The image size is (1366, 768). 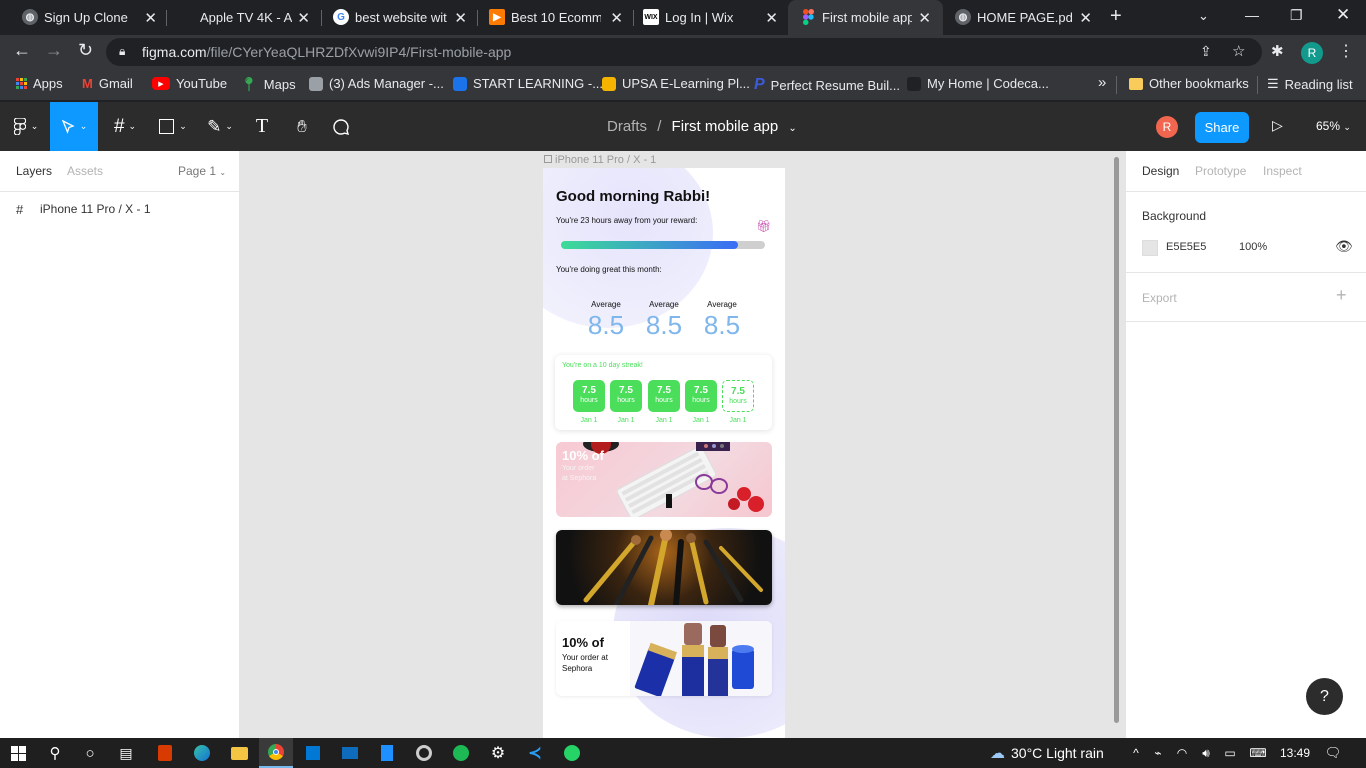 What do you see at coordinates (664, 479) in the screenshot?
I see `promo-card-keyboard: 10% of Your order at Sephora` at bounding box center [664, 479].